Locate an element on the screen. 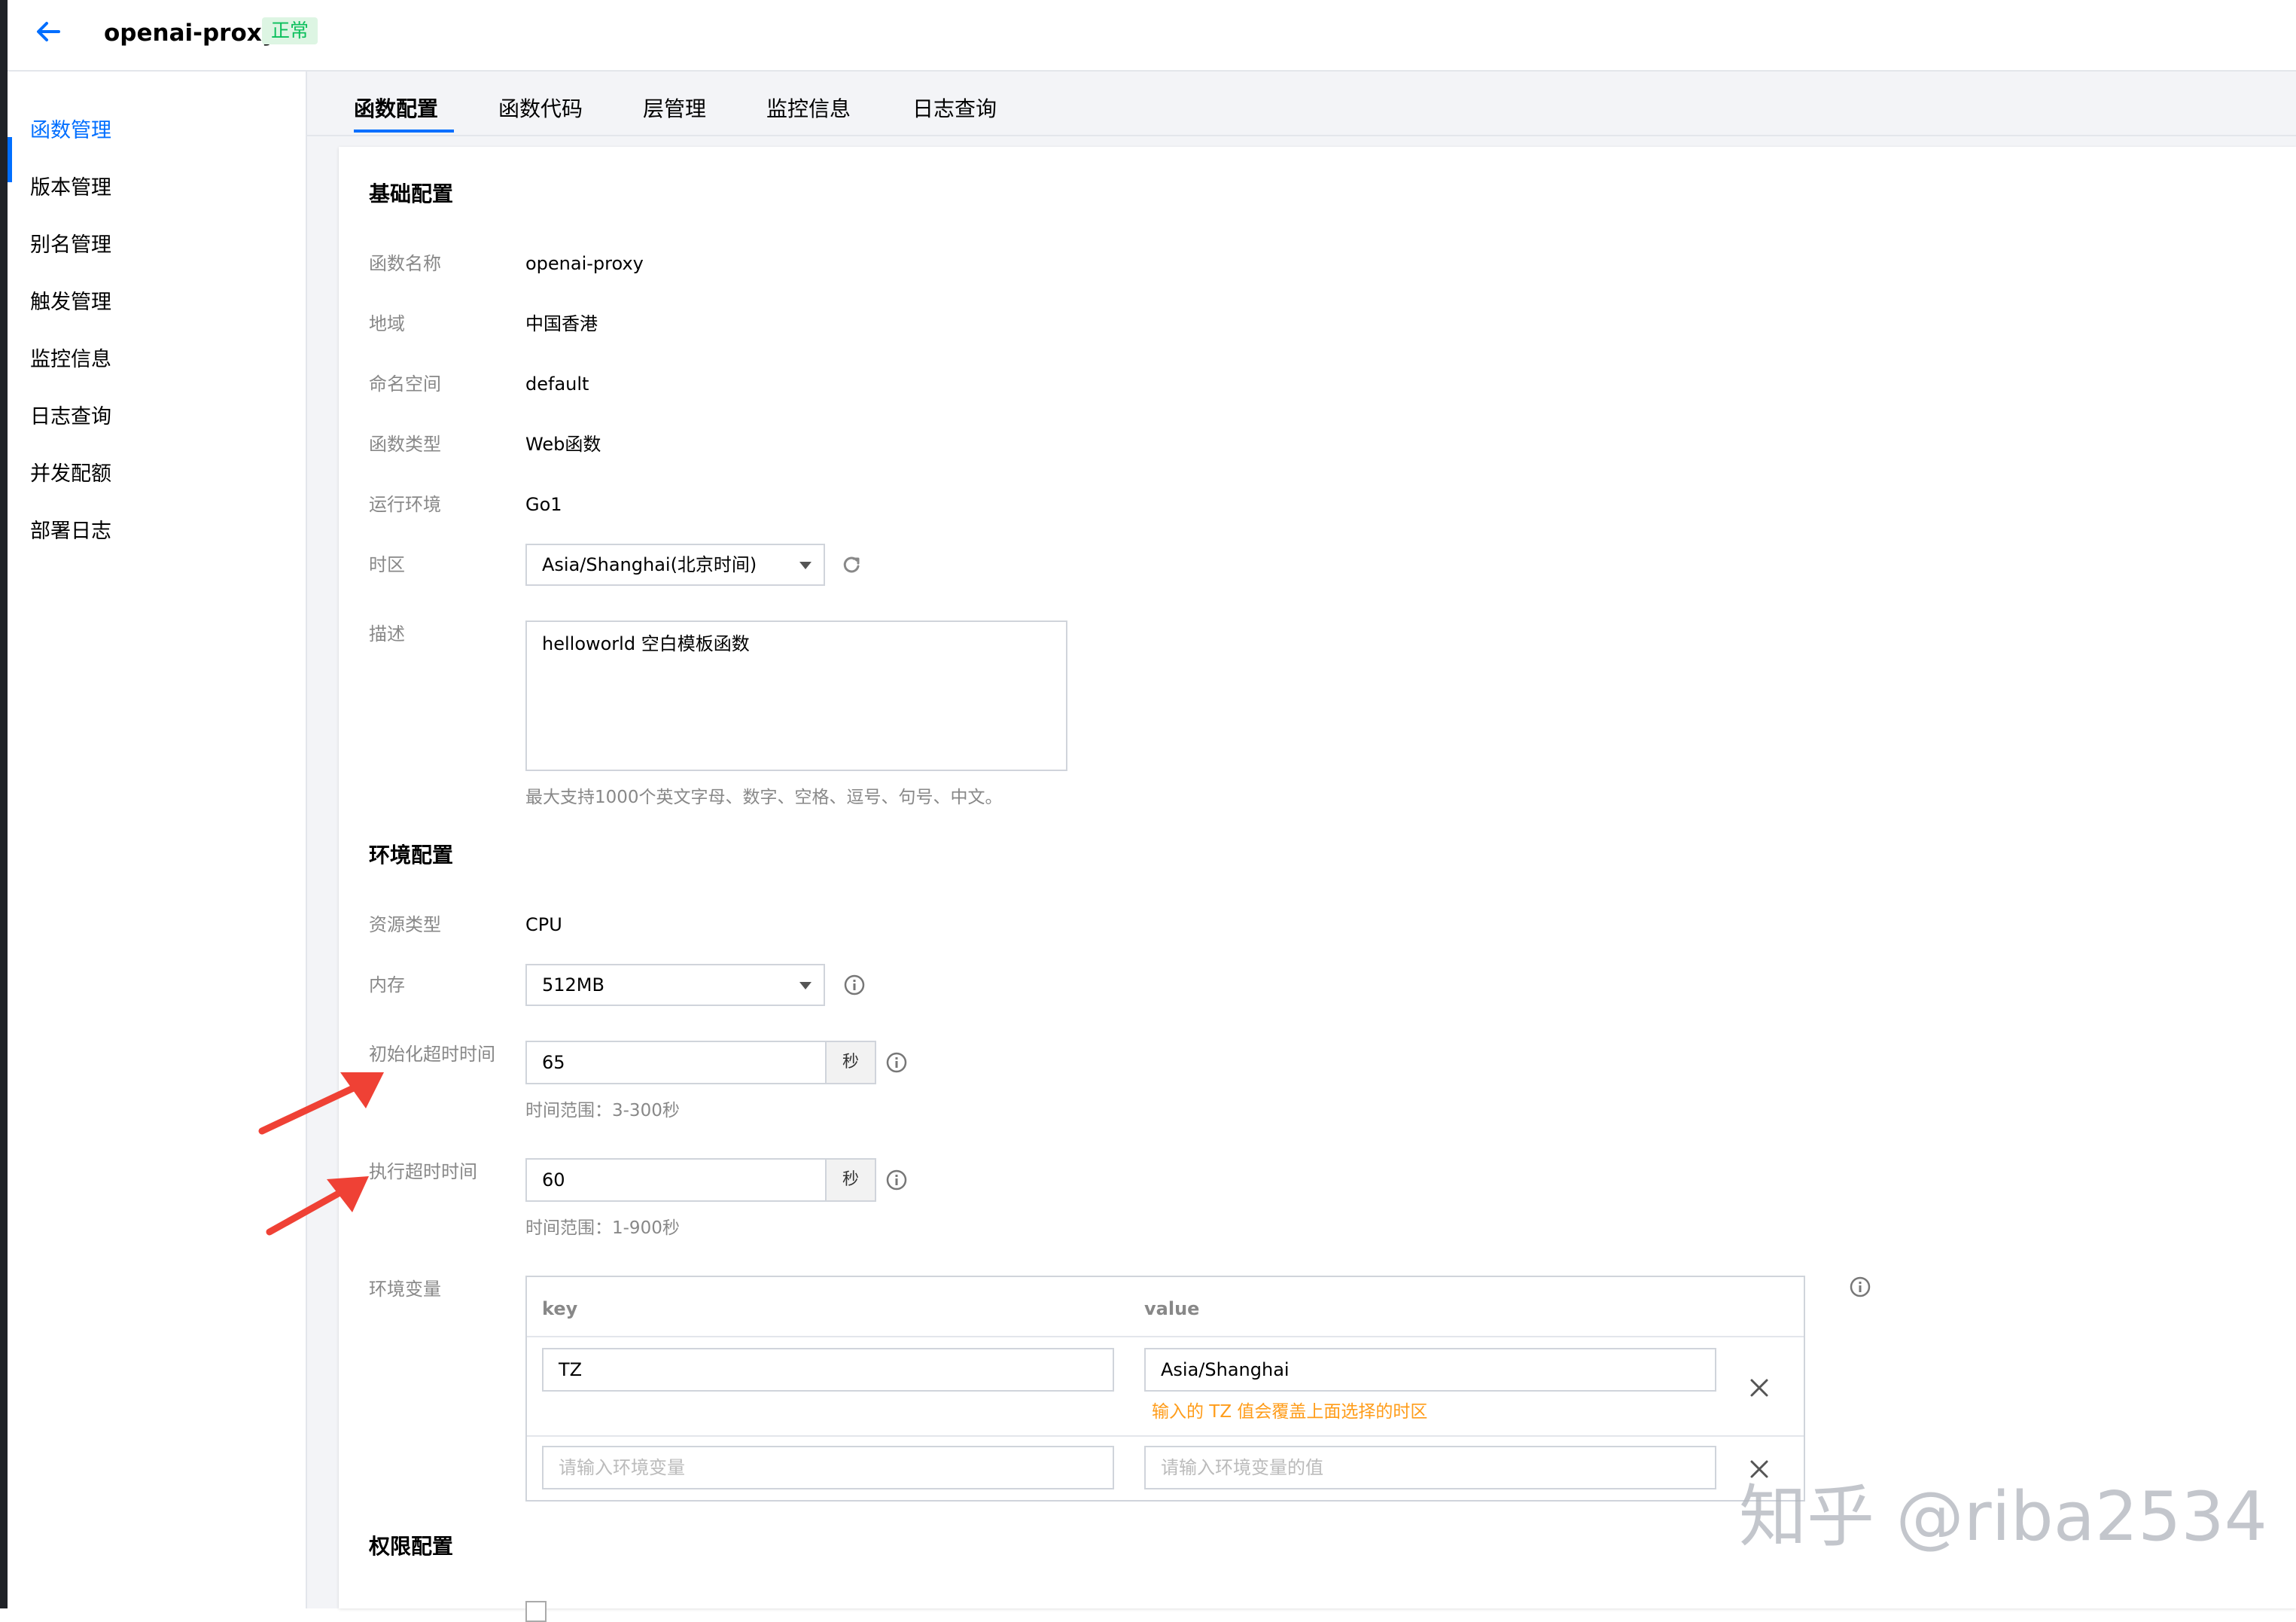 Image resolution: width=2296 pixels, height=1622 pixels. init-timeout-hint: 时间范围：3-300秒 is located at coordinates (602, 1110).